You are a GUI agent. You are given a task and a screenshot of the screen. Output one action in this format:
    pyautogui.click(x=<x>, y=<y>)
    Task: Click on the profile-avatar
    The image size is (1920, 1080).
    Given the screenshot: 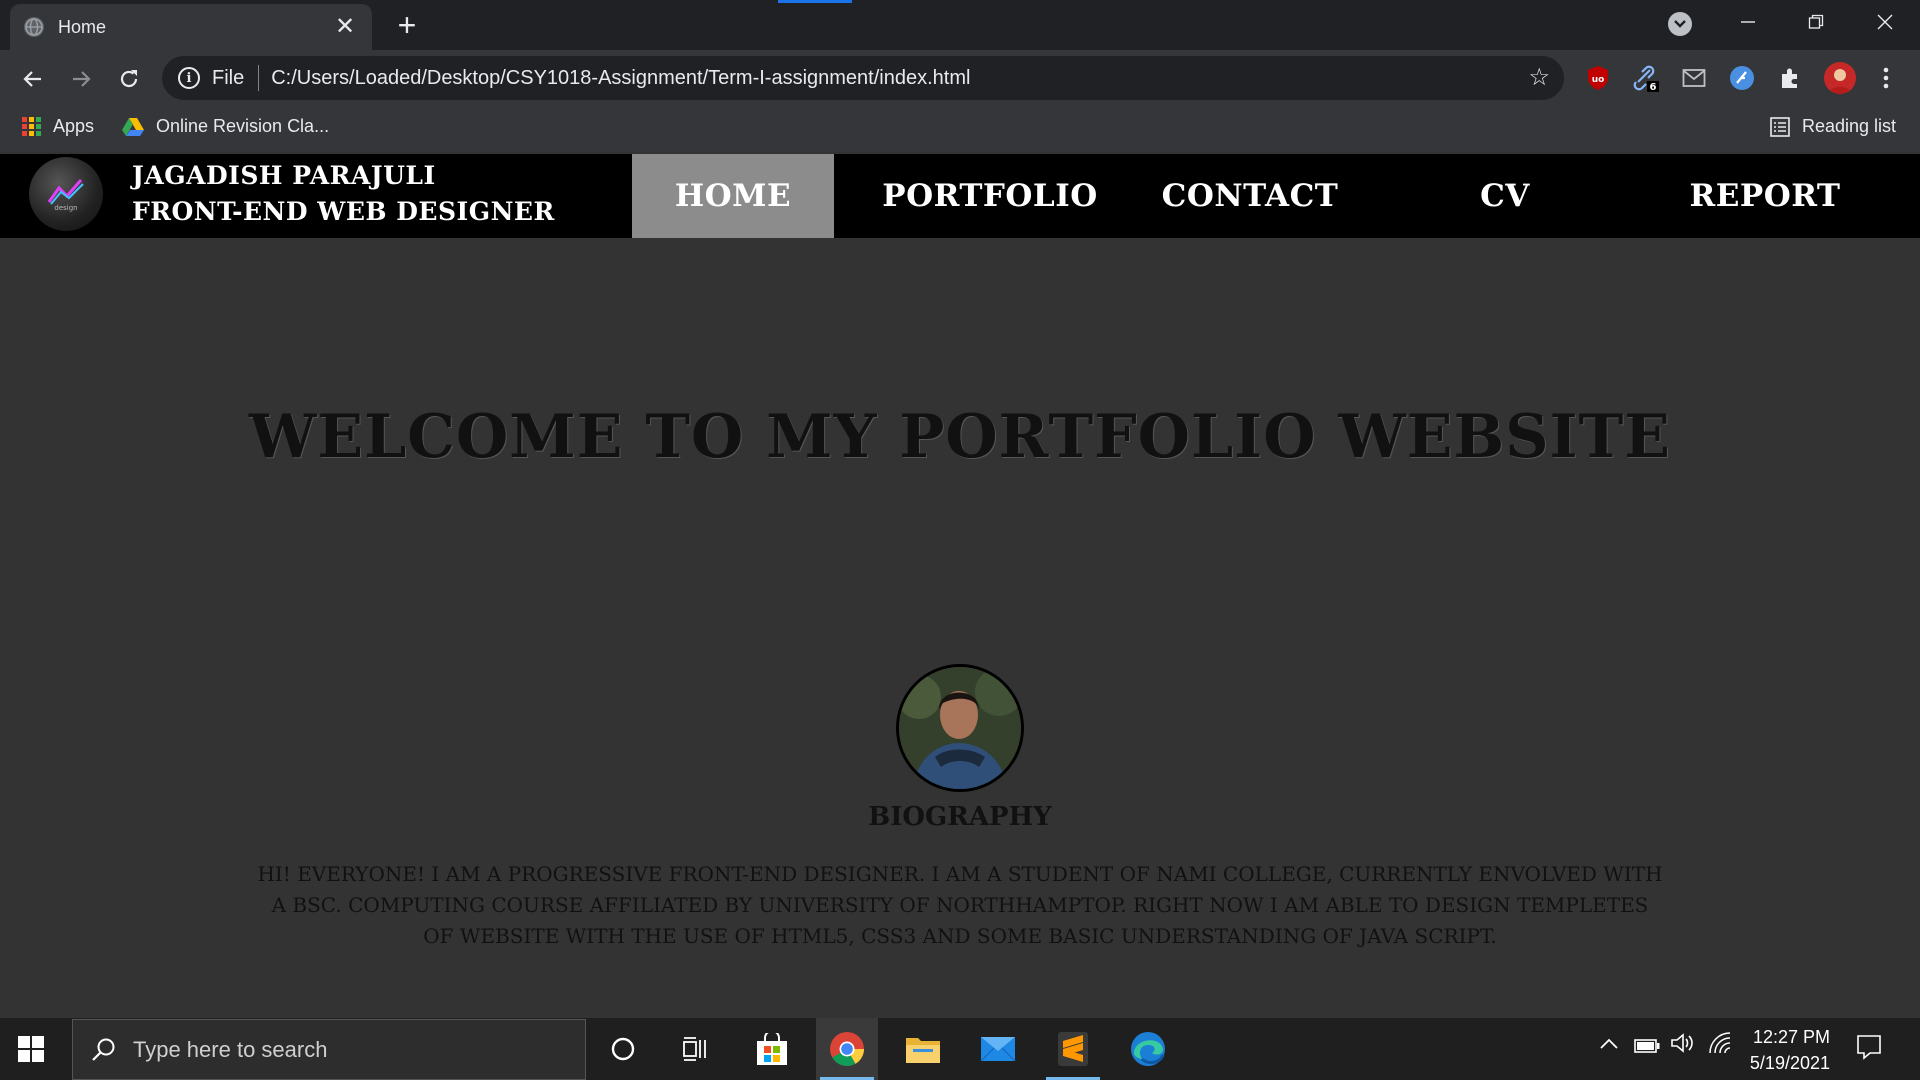 What is the action you would take?
    pyautogui.click(x=1840, y=78)
    